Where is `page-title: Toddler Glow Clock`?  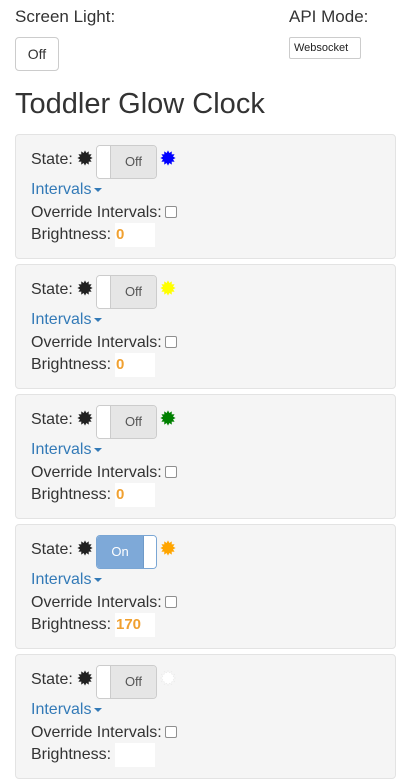 page-title: Toddler Glow Clock is located at coordinates (140, 104).